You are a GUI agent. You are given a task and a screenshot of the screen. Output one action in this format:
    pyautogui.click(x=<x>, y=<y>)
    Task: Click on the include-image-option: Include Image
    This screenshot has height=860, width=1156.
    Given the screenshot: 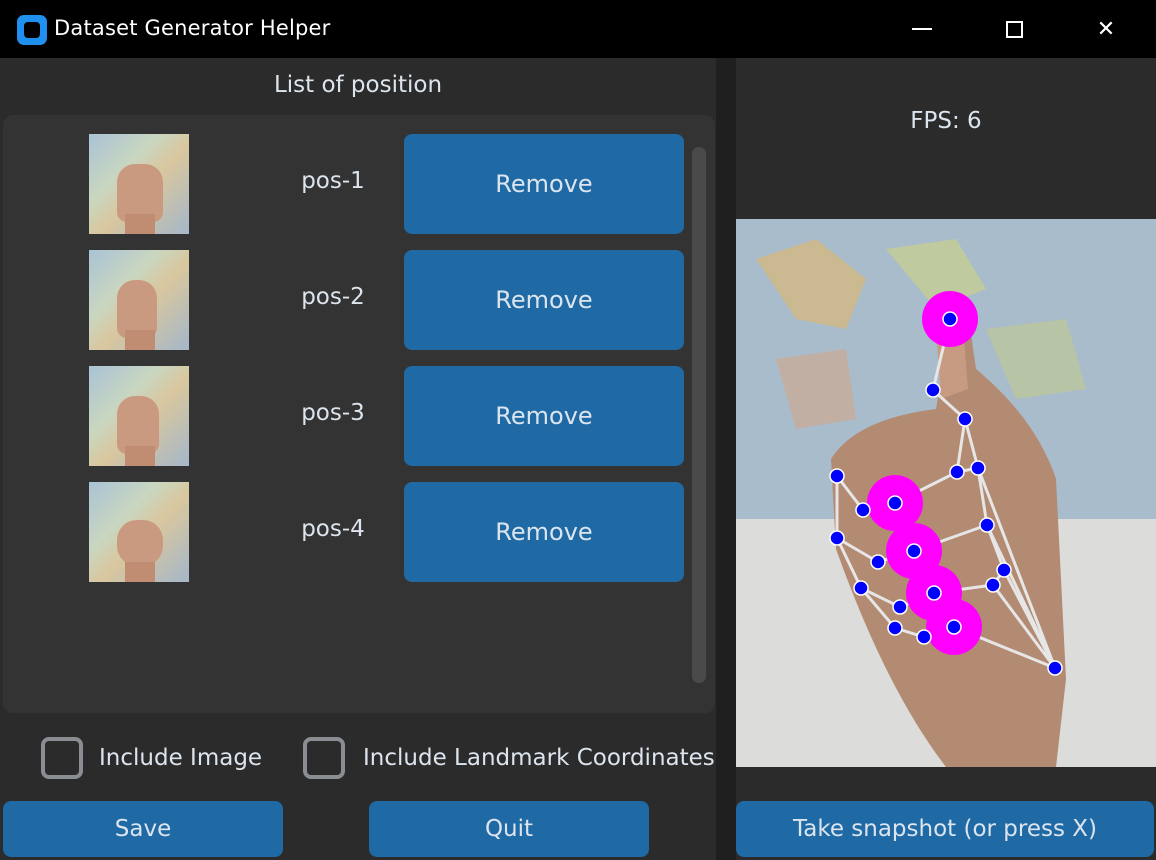 What is the action you would take?
    pyautogui.click(x=151, y=758)
    